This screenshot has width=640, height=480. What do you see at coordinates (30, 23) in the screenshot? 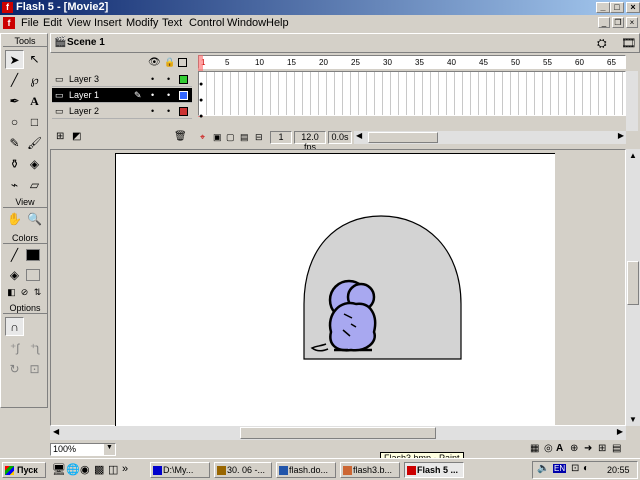
I see `menu-file: File` at bounding box center [30, 23].